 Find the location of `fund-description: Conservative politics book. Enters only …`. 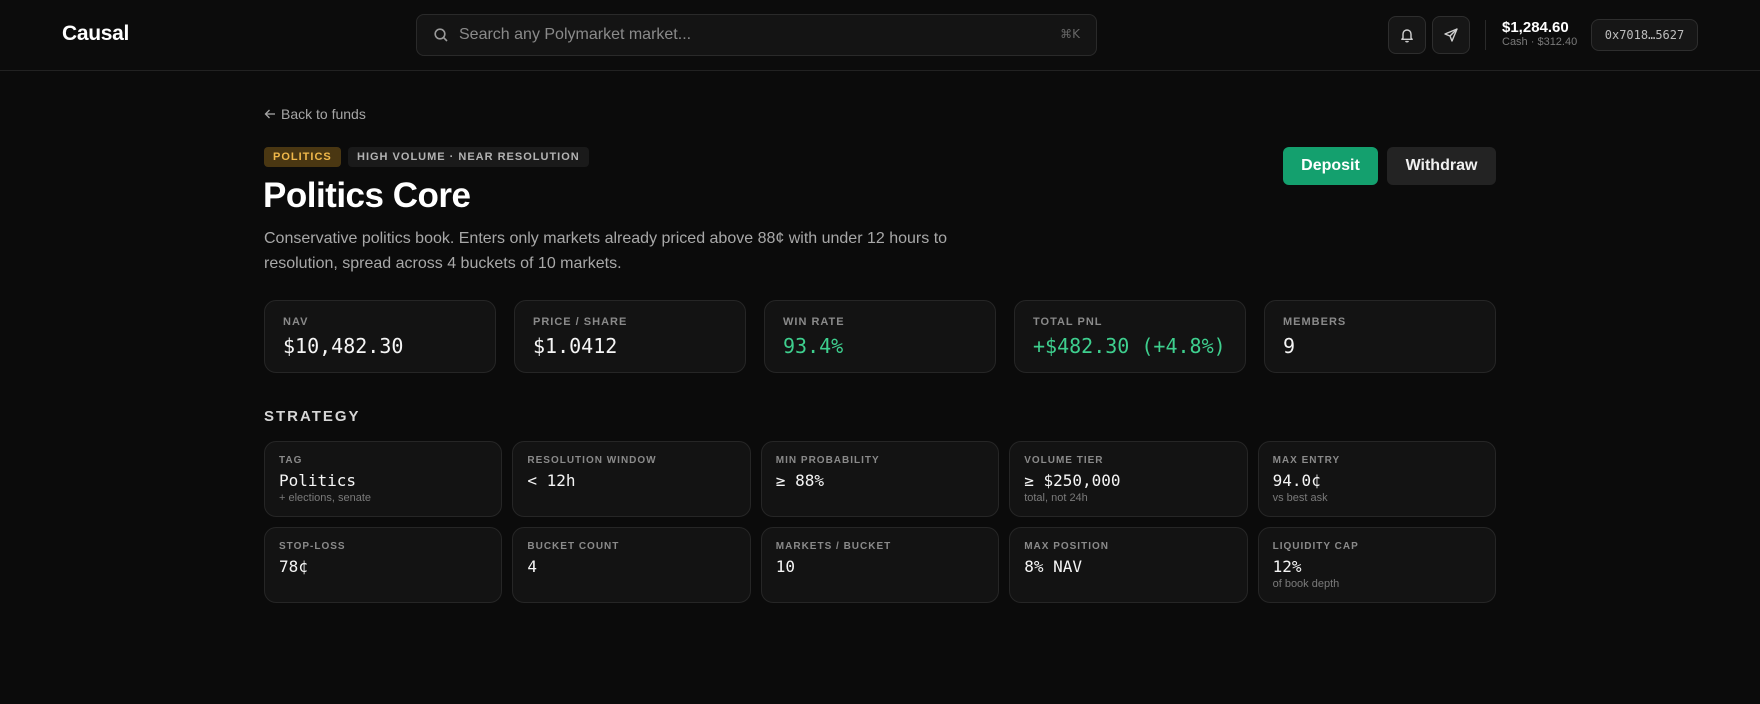

fund-description: Conservative politics book. Enters only … is located at coordinates (606, 251).